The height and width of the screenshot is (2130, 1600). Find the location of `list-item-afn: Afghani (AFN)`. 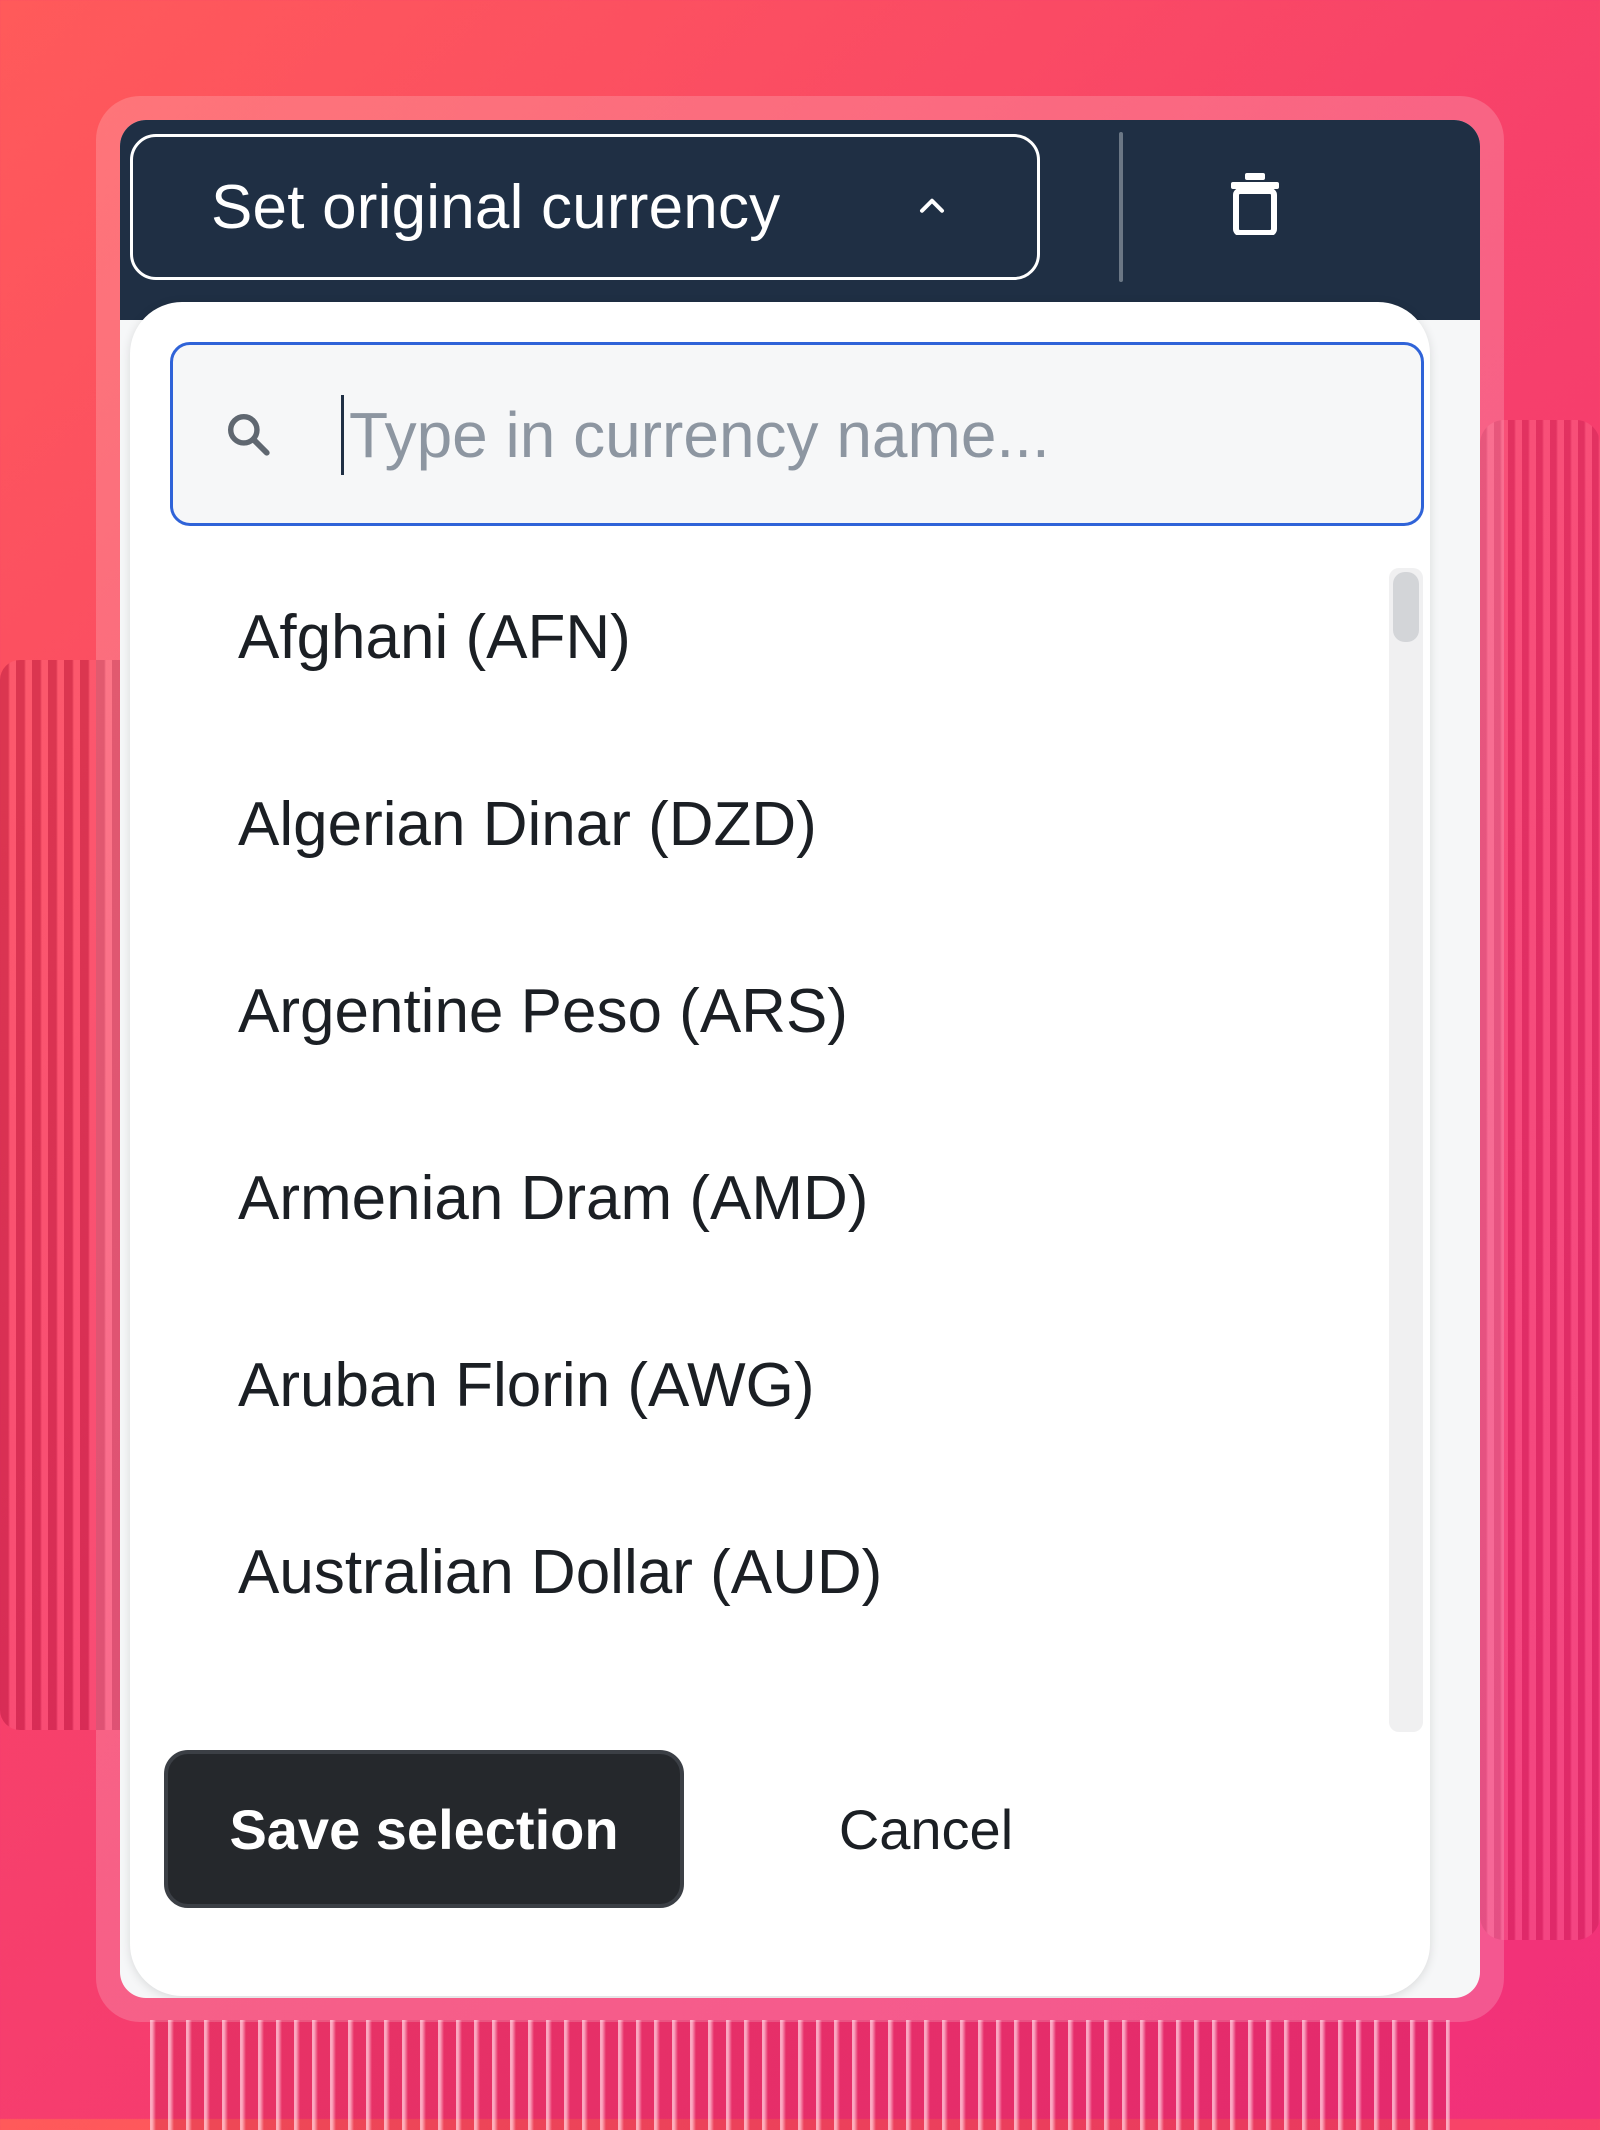

list-item-afn: Afghani (AFN) is located at coordinates (434, 638).